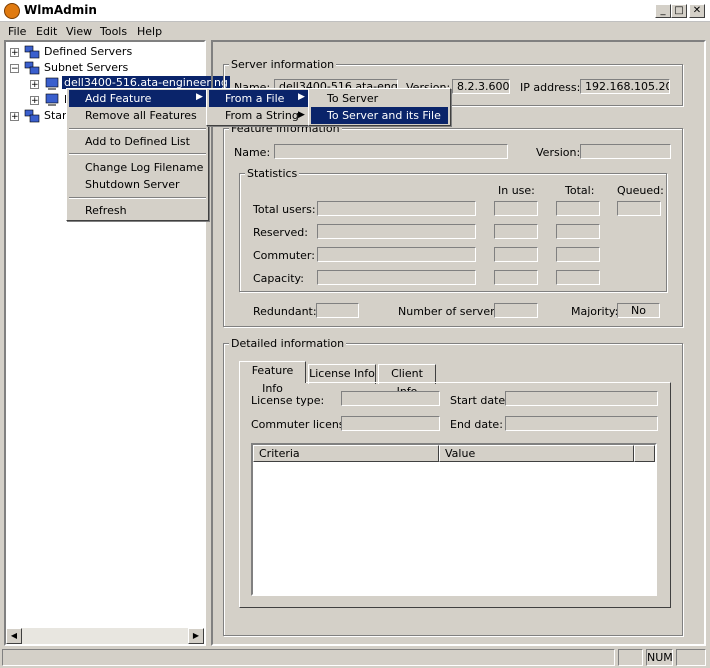  I want to click on redundant-field, so click(337, 310).